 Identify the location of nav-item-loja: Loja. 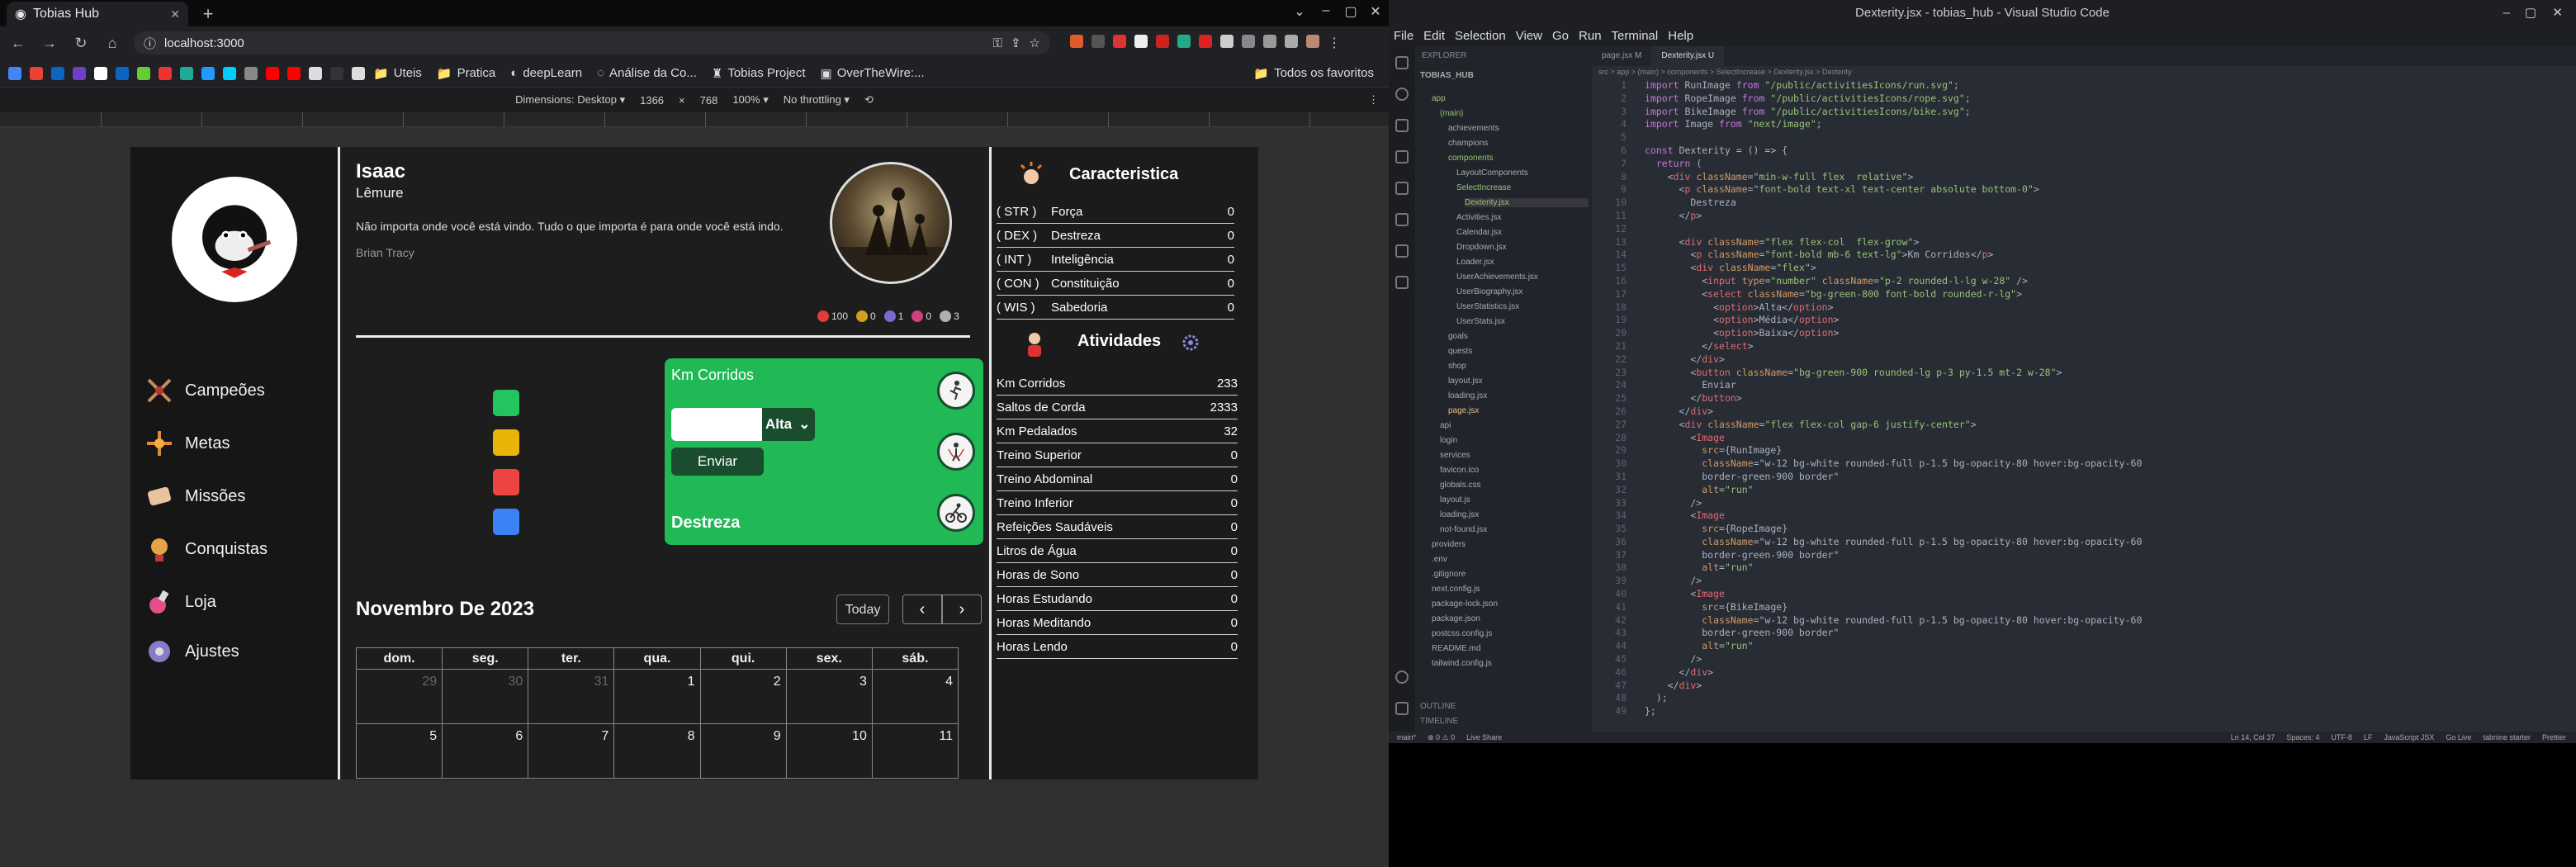
(180, 602).